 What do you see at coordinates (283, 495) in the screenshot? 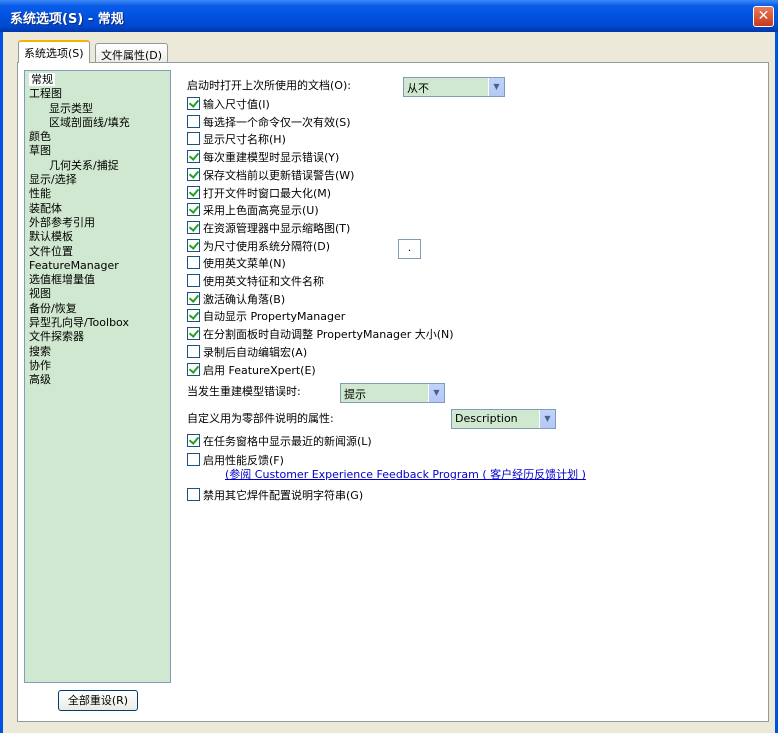
I see `option-label: 禁用其它焊件配置说明字符串(G)` at bounding box center [283, 495].